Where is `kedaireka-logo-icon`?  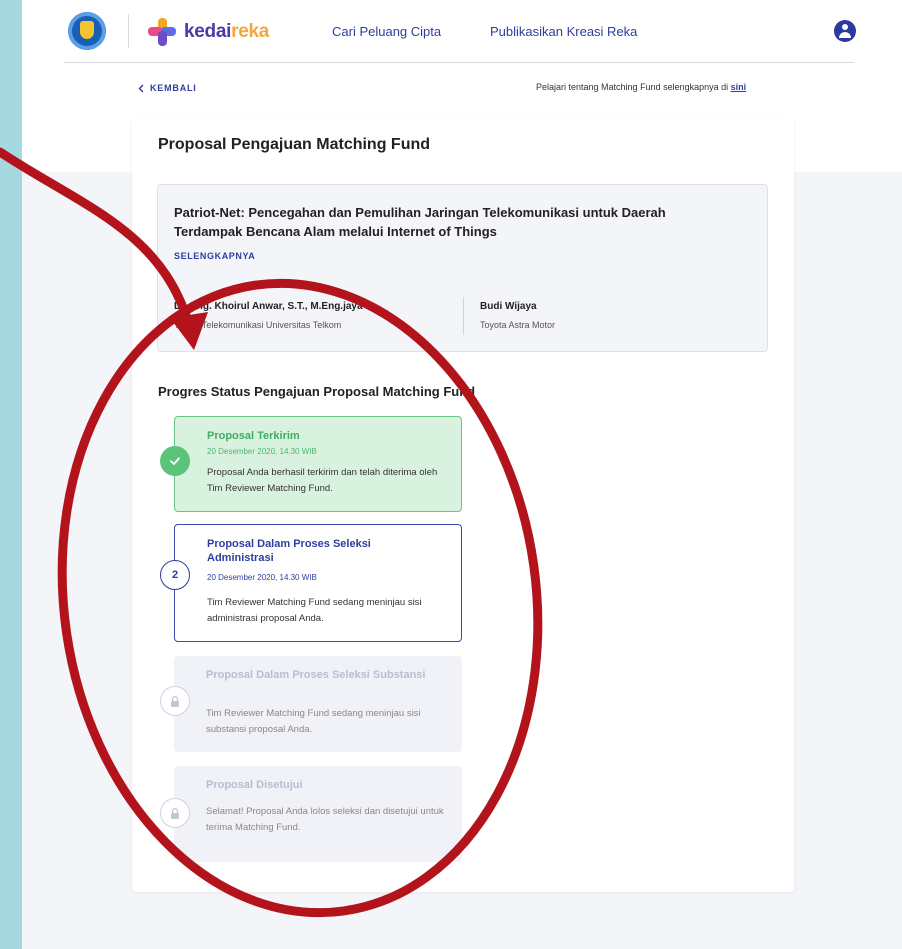 kedaireka-logo-icon is located at coordinates (163, 32).